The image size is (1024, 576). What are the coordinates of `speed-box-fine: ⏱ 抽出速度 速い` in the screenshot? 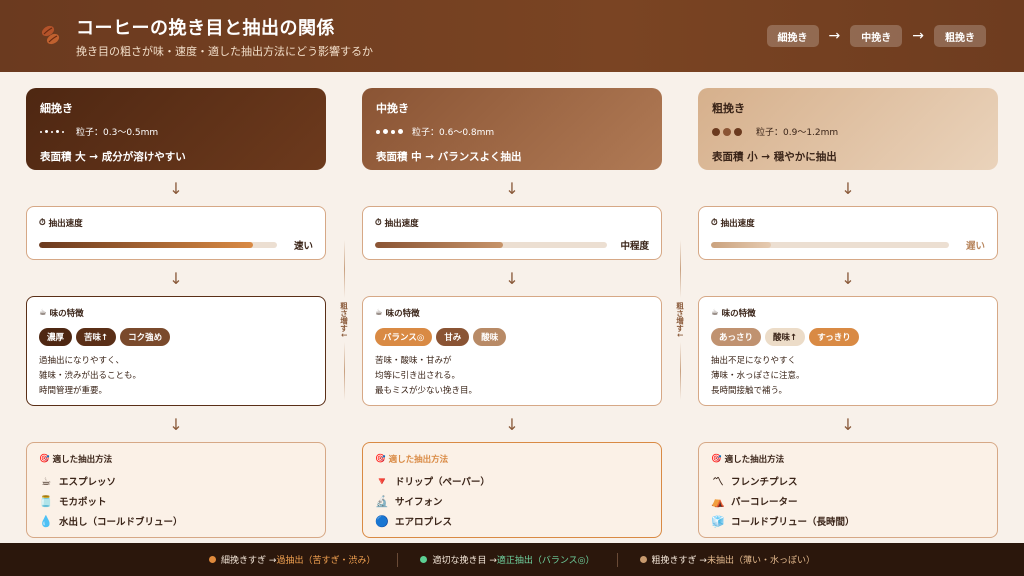 It's located at (176, 233).